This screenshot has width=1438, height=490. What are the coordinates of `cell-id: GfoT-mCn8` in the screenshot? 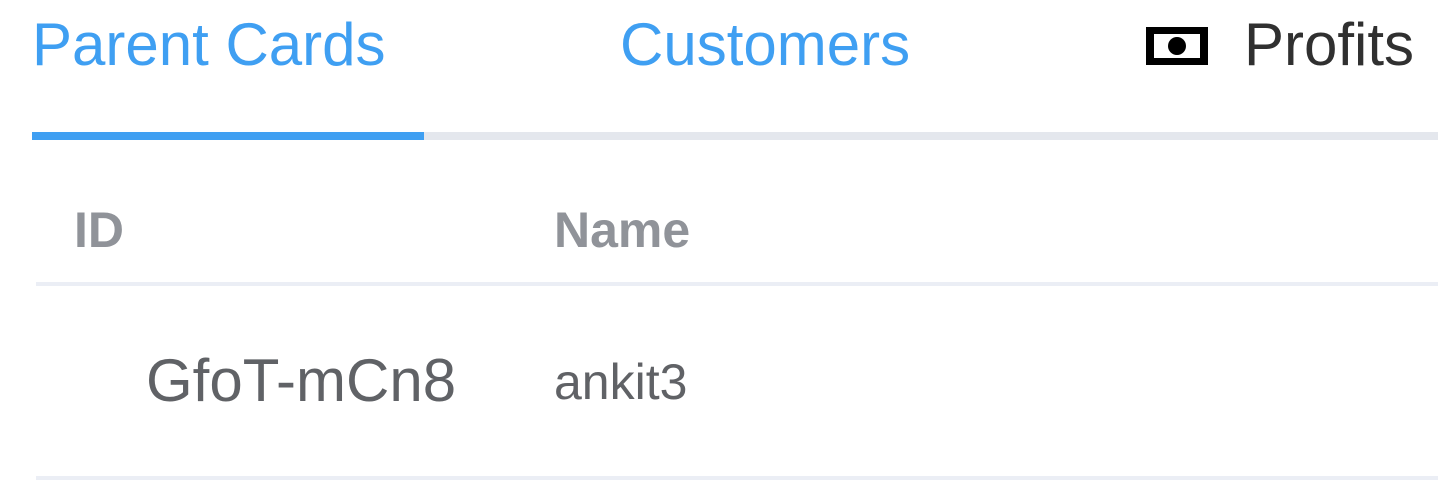 It's located at (301, 380).